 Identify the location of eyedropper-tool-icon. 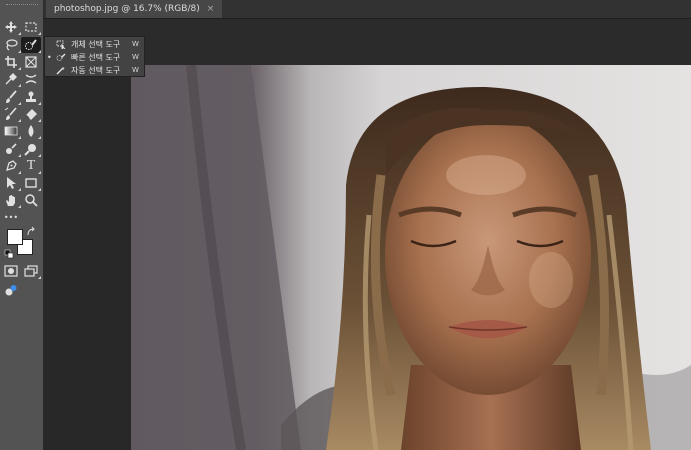
(11, 79).